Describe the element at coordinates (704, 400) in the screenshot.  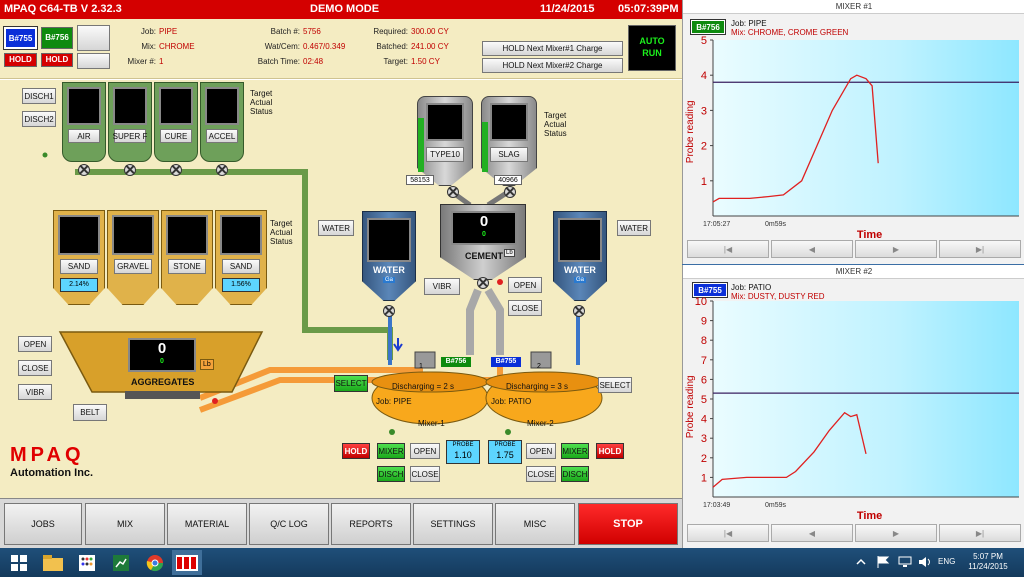
I see `y-tick-label: 5` at that location.